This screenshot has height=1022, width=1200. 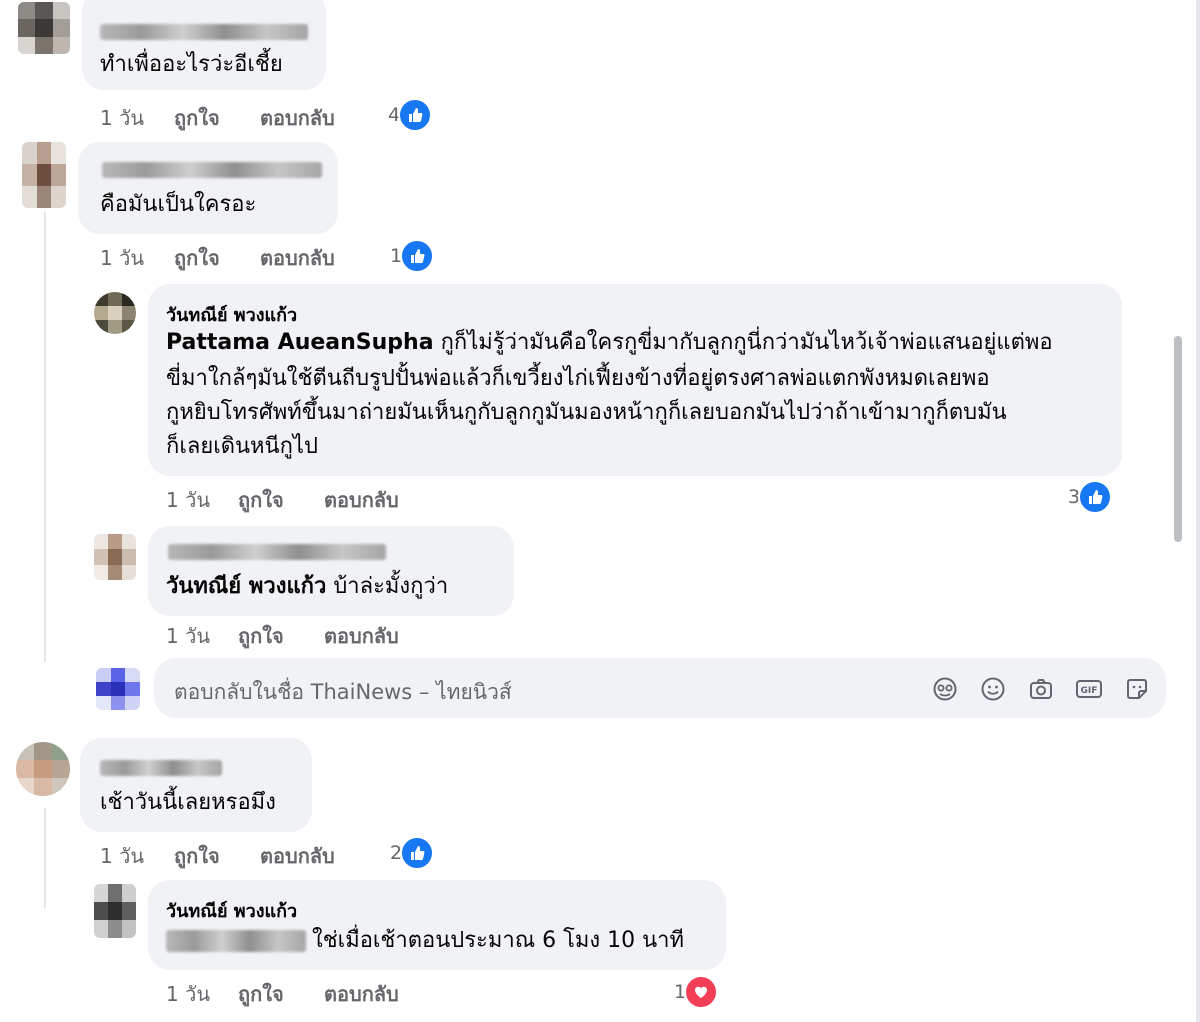 I want to click on sticker-icon, so click(x=1137, y=689).